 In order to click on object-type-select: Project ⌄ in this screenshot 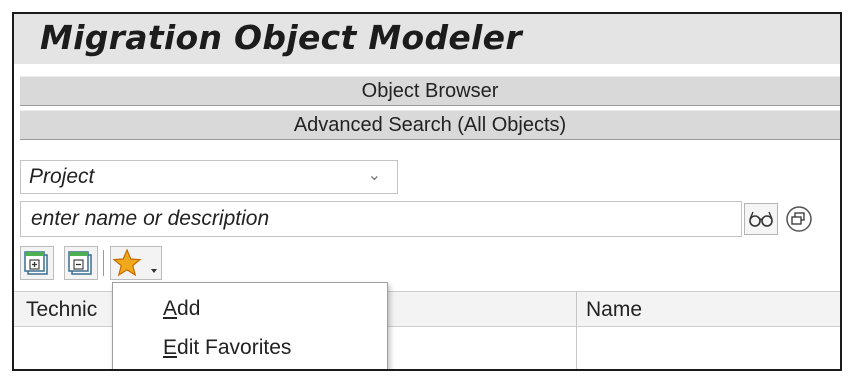, I will do `click(209, 177)`.